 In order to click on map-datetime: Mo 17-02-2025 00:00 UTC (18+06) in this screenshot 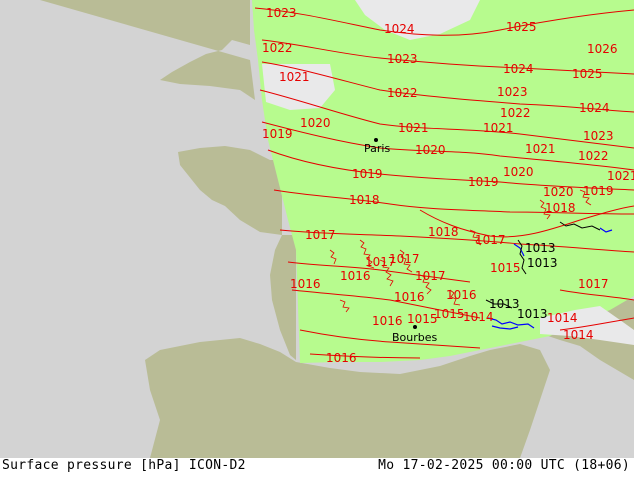, I will do `click(504, 465)`.